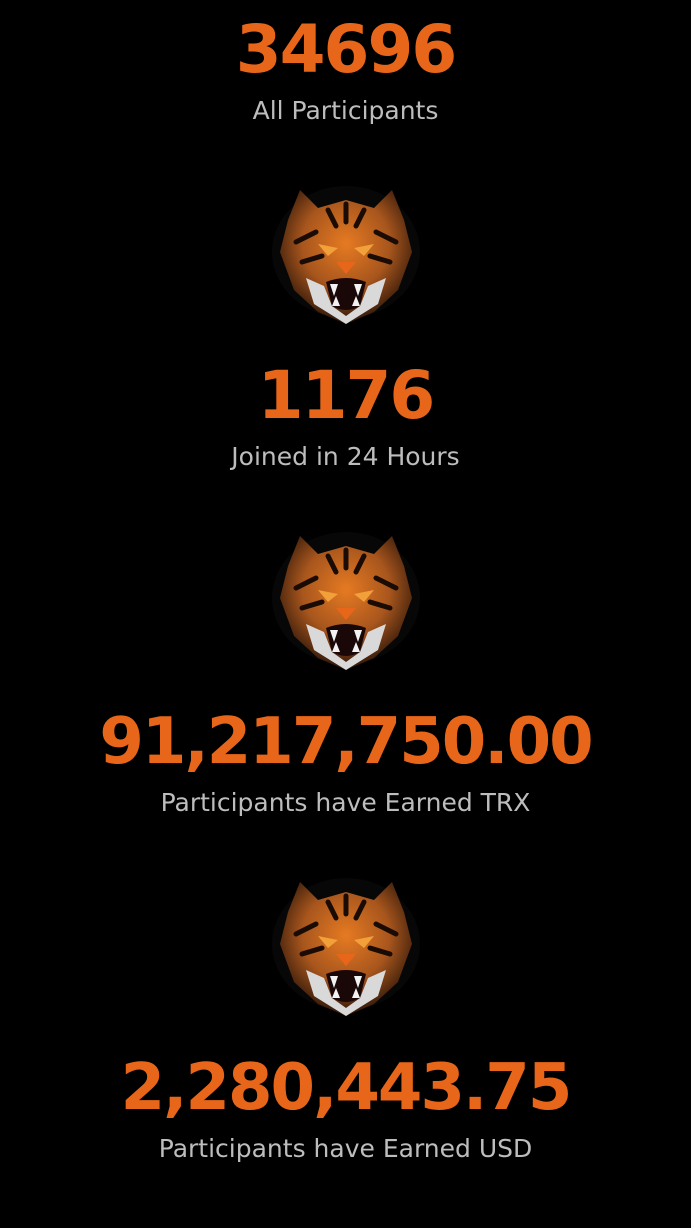 The image size is (691, 1228). I want to click on stat-earned-usd-label: Participants have Earned USD, so click(345, 1148).